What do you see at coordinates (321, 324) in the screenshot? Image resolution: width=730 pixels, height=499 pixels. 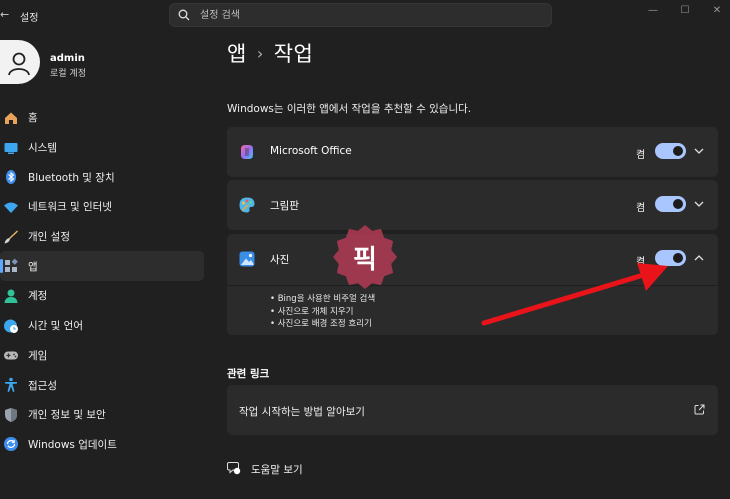 I see `list-item: • 사진으로 배경 조정 흐리기` at bounding box center [321, 324].